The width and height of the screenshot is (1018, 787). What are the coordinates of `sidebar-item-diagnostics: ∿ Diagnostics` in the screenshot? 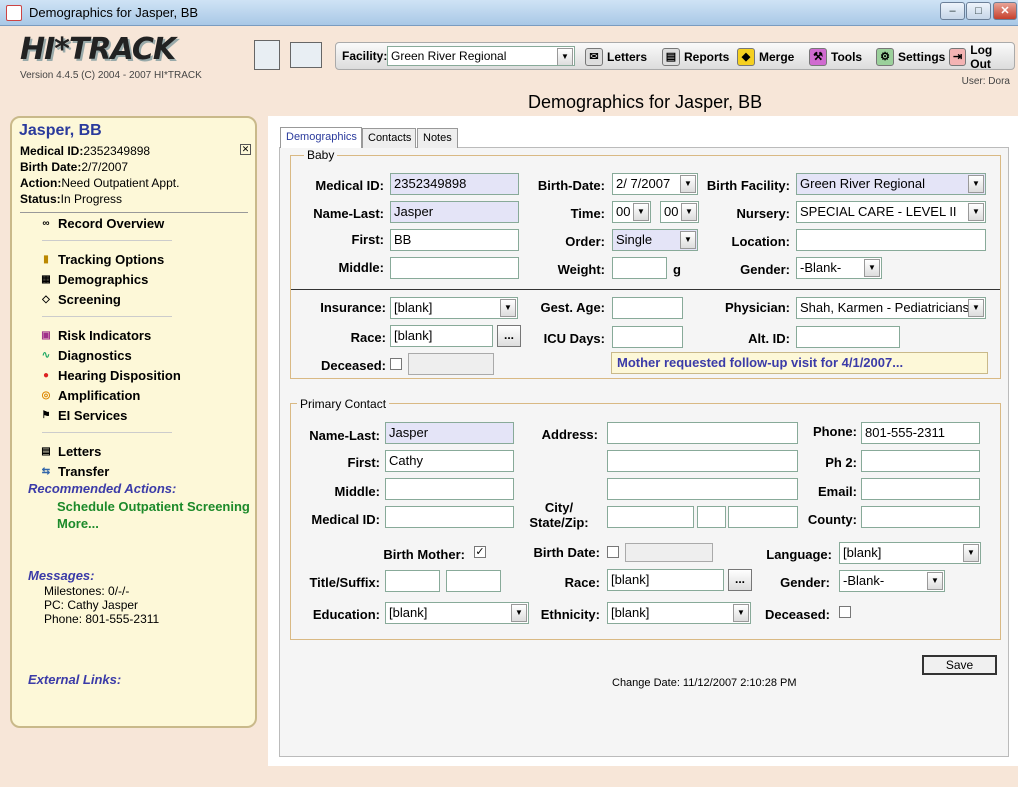 It's located at (86, 355).